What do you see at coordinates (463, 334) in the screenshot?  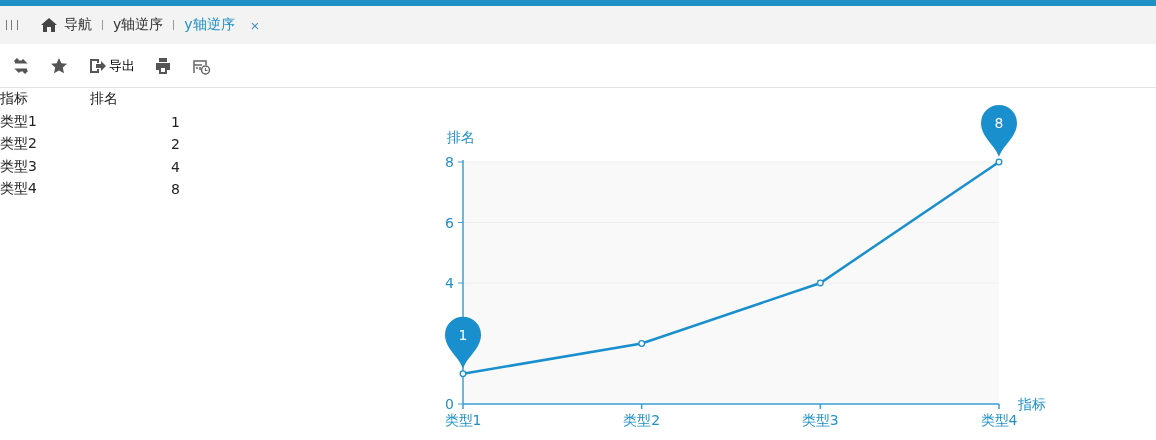 I see `annotation: 1` at bounding box center [463, 334].